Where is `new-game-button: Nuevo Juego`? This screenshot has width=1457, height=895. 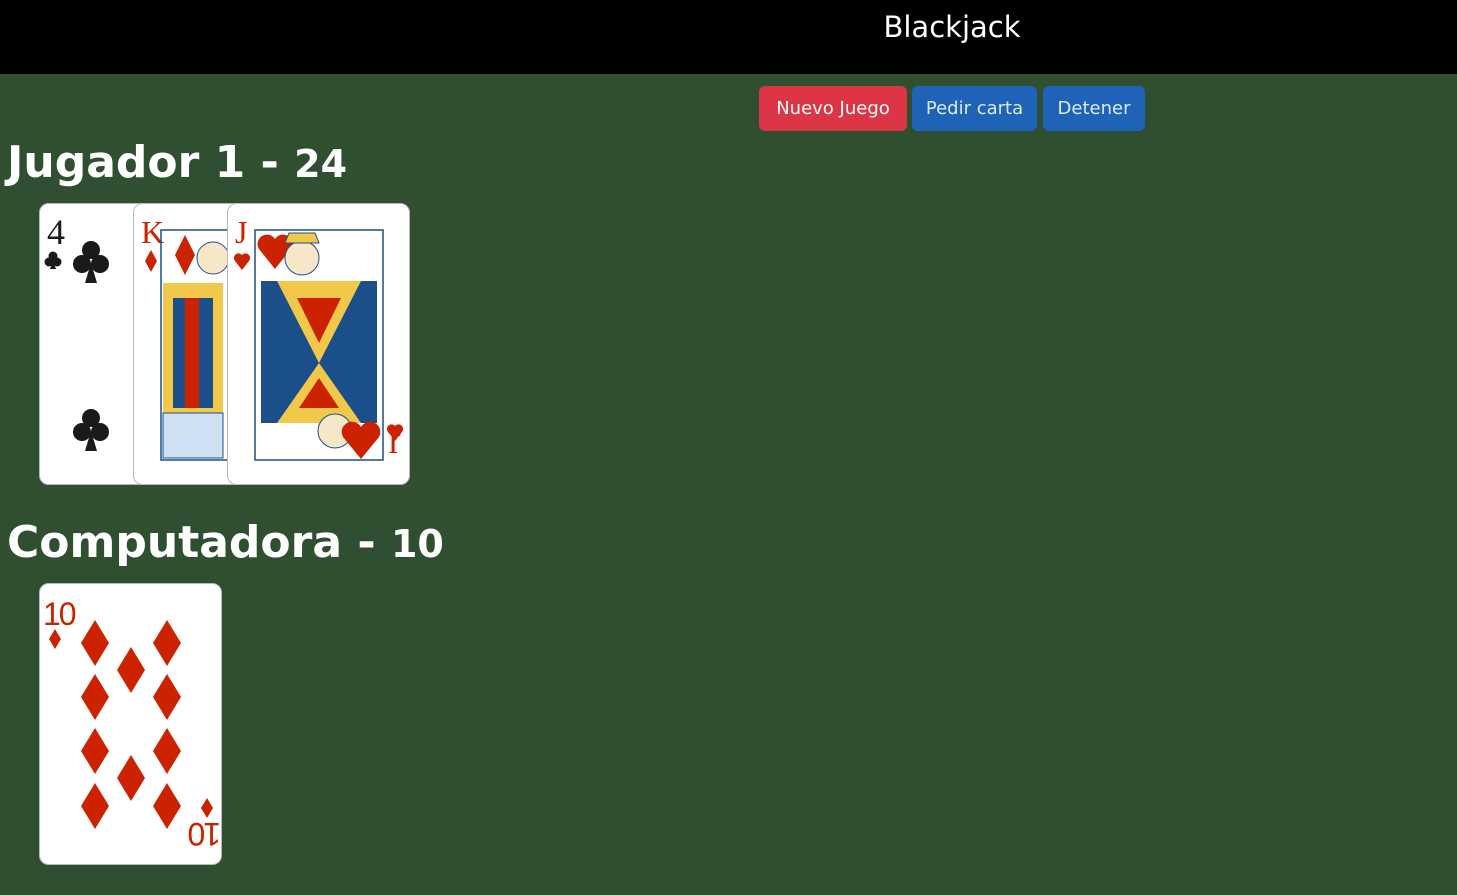
new-game-button: Nuevo Juego is located at coordinates (833, 108).